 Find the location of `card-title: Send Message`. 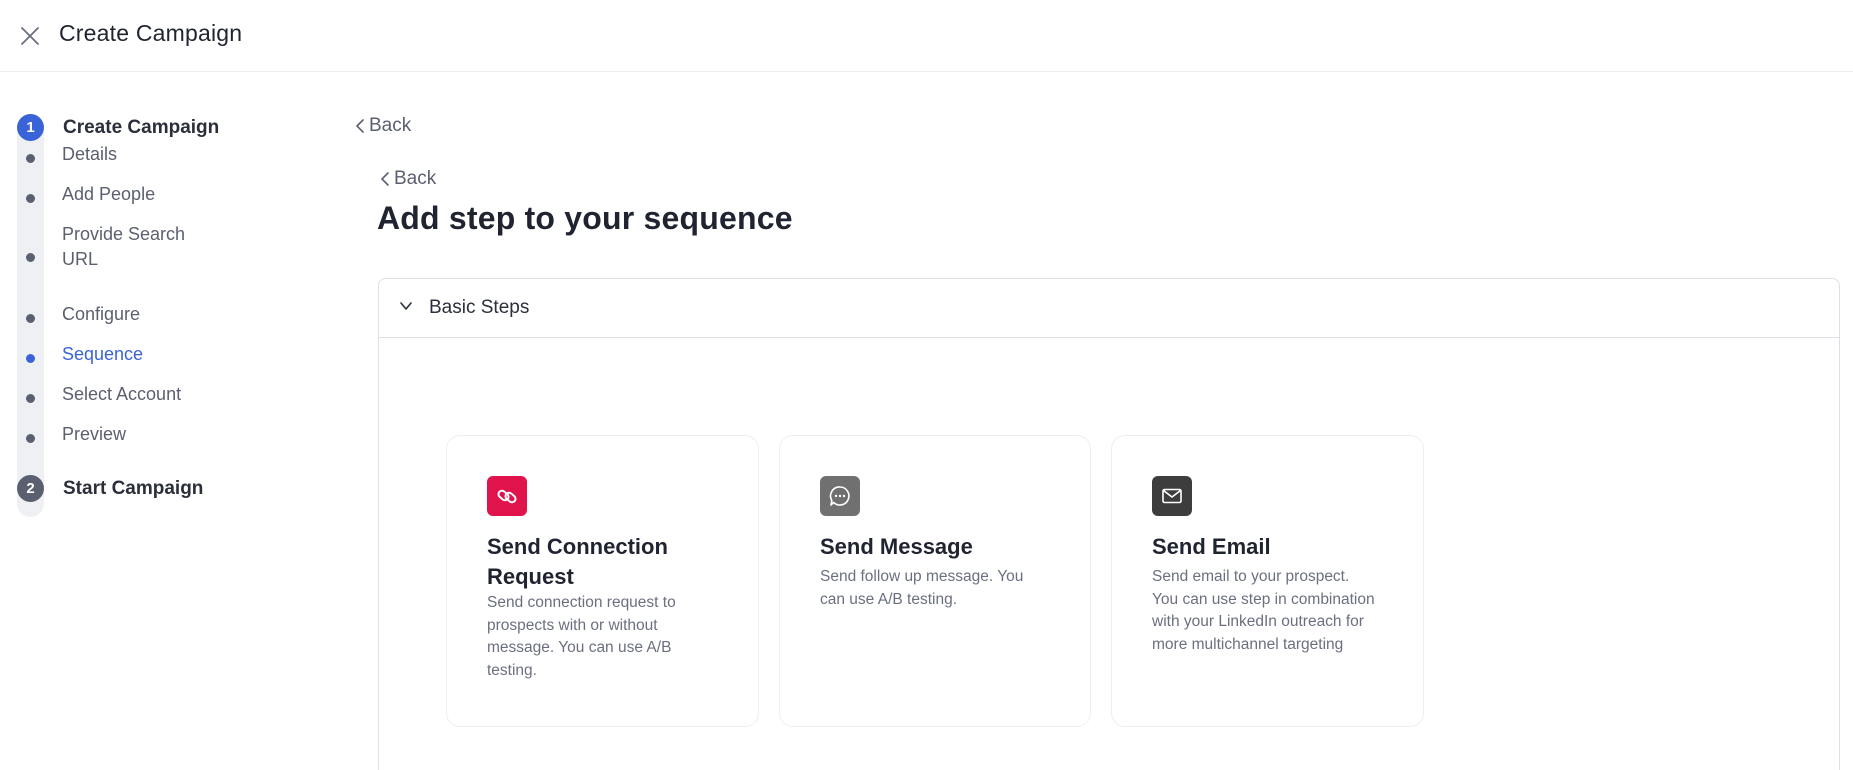

card-title: Send Message is located at coordinates (896, 546).